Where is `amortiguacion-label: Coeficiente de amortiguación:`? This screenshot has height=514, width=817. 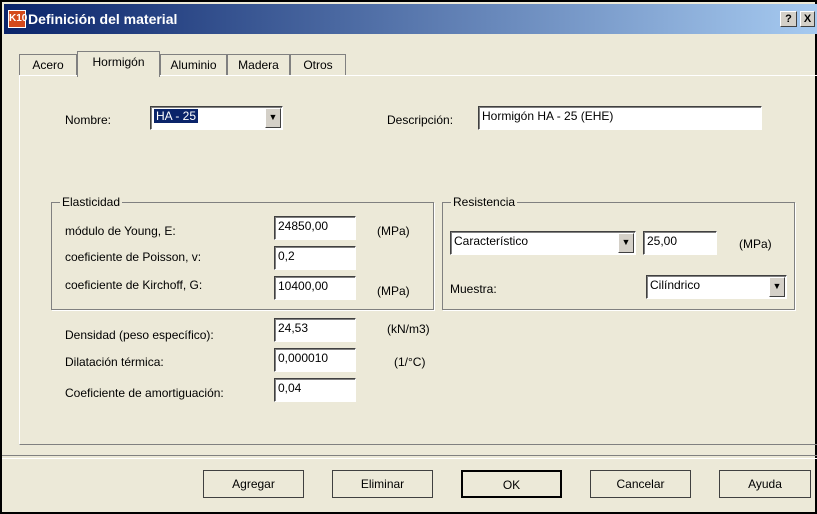
amortiguacion-label: Coeficiente de amortiguación: is located at coordinates (144, 393).